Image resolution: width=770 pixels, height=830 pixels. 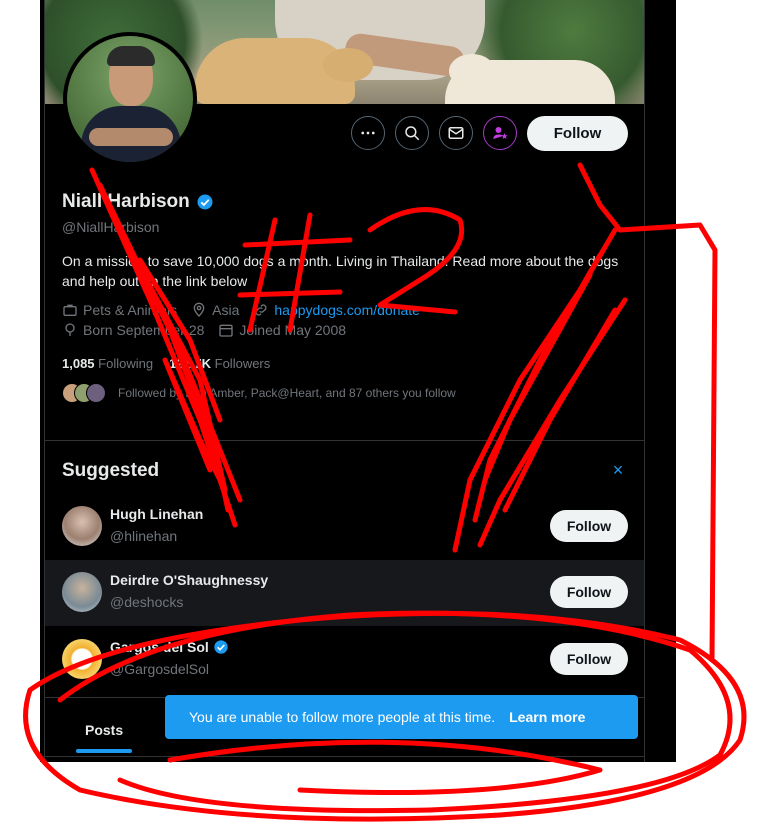 I want to click on search-icon, so click(x=412, y=133).